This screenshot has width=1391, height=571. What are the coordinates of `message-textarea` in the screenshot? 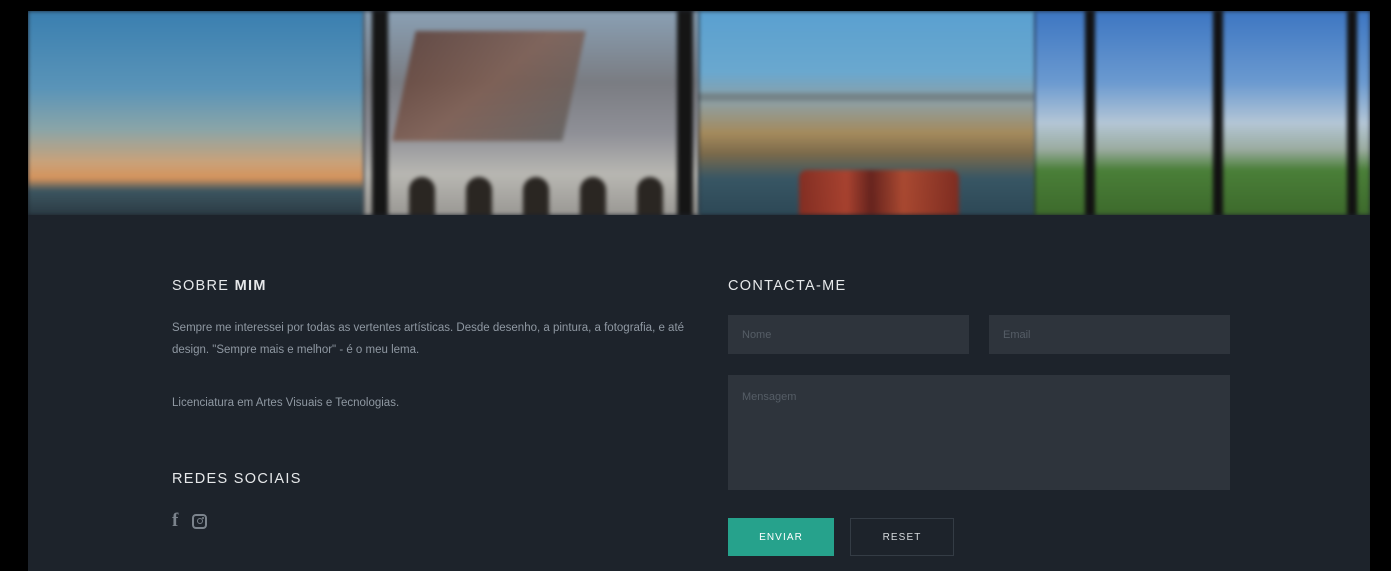 It's located at (979, 432).